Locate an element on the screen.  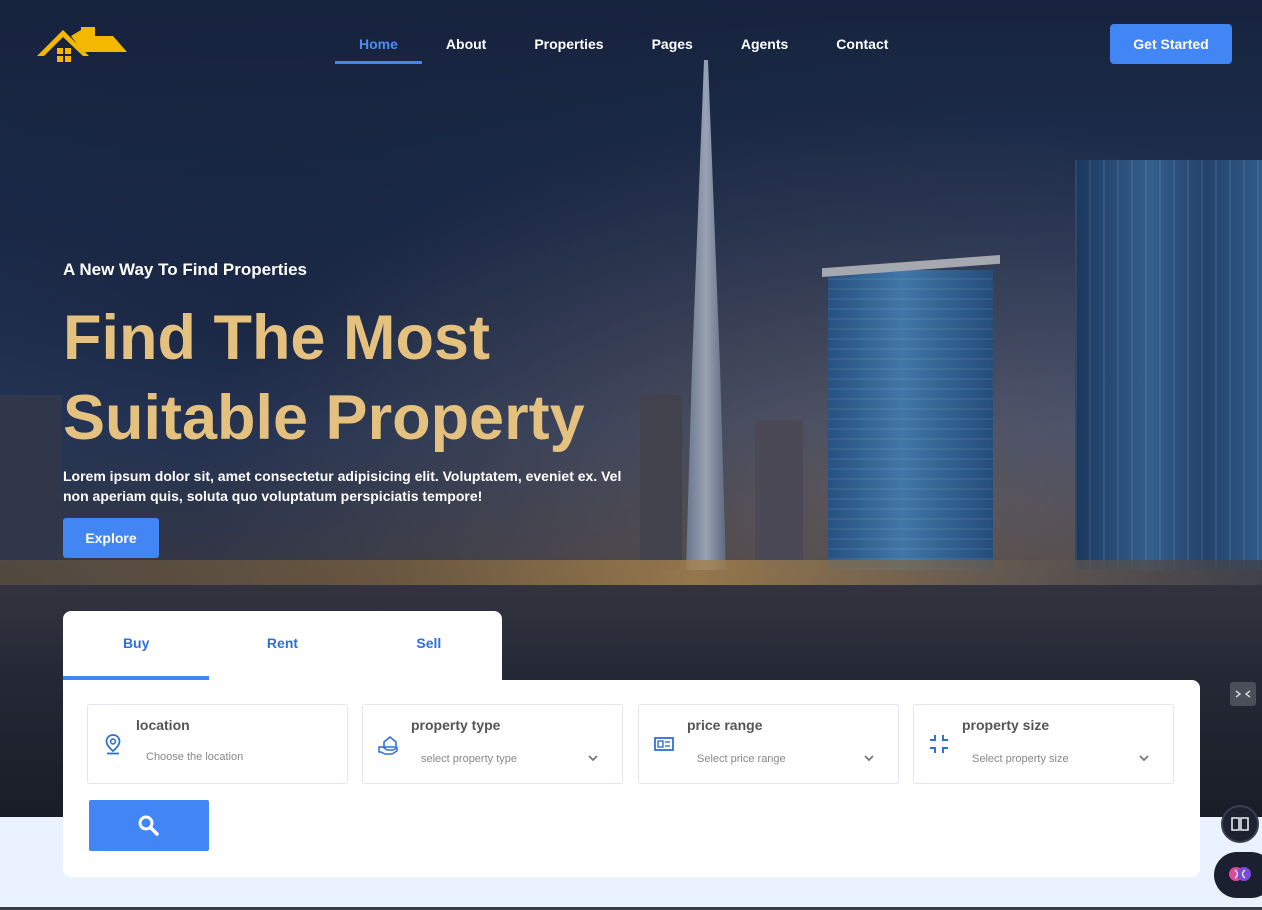
property-type-label: property type is located at coordinates (456, 725).